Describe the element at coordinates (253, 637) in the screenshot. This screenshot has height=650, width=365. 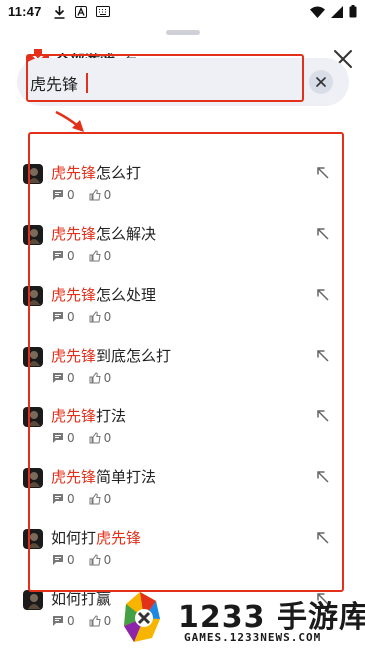
I see `watermark-url: GAMES.1233NEWS.COM` at that location.